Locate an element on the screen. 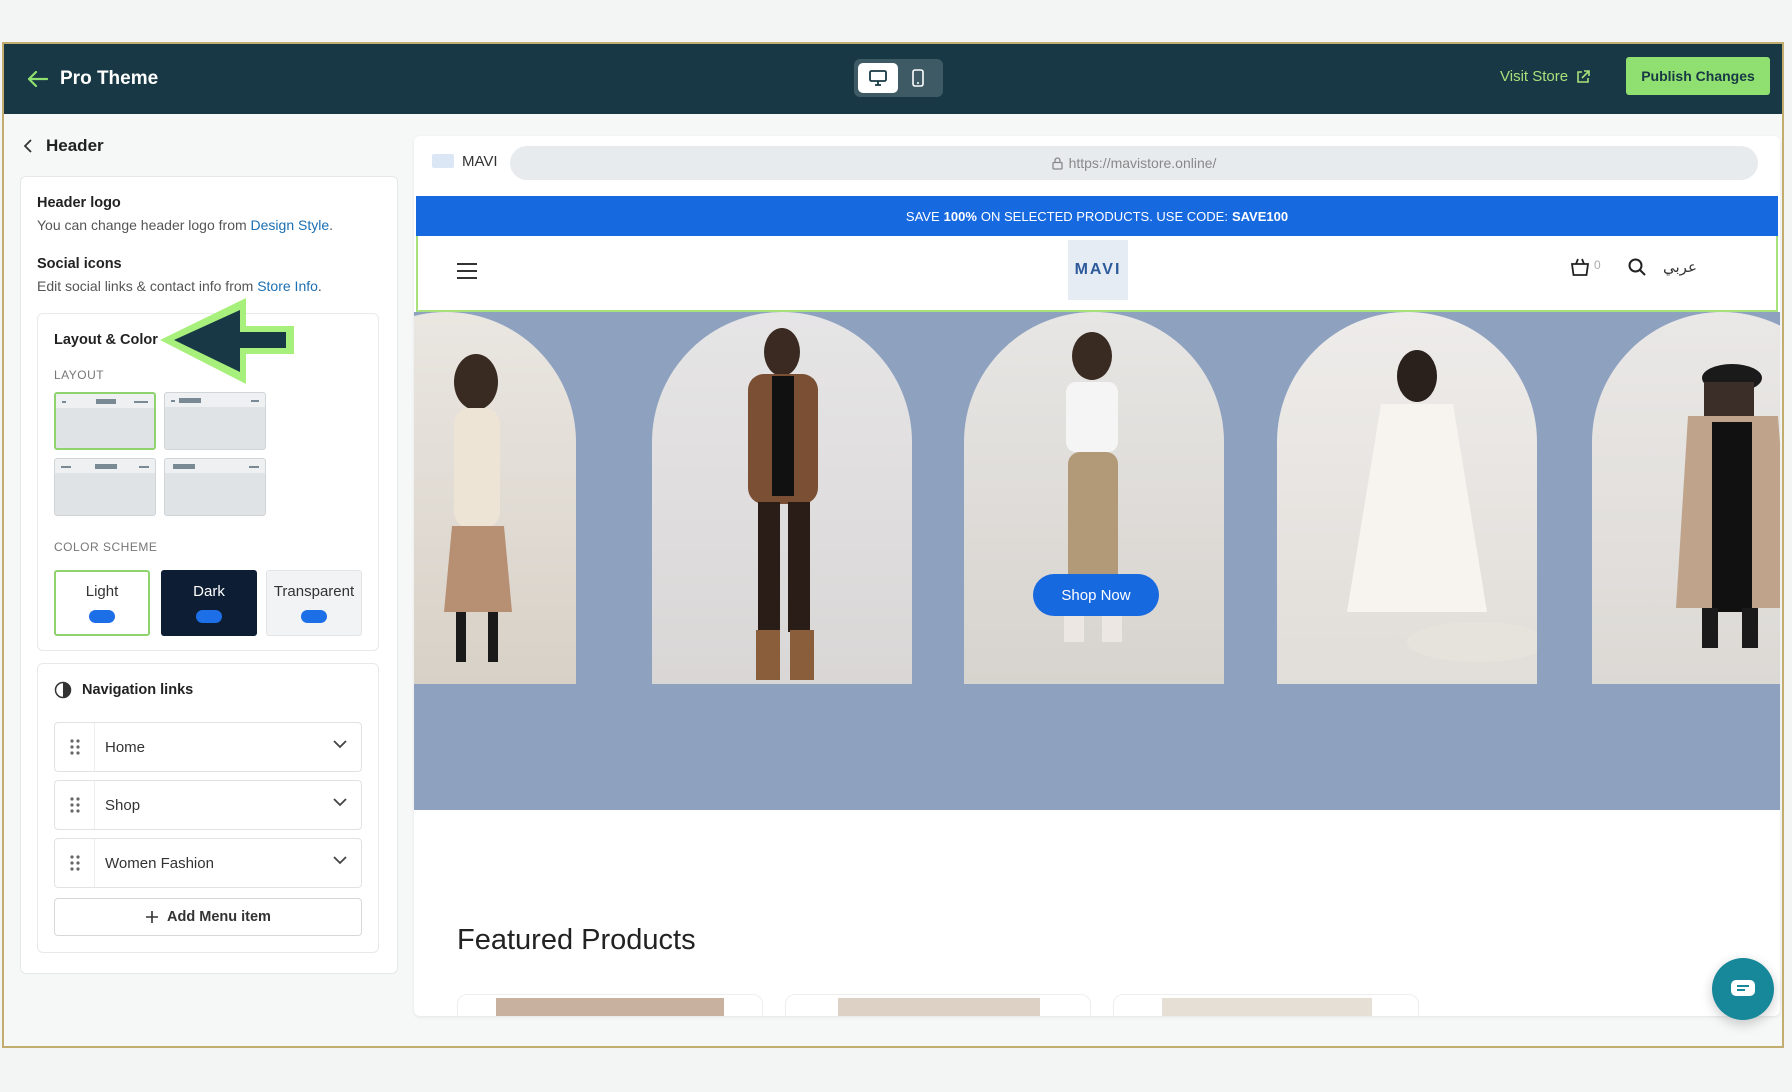 The height and width of the screenshot is (1092, 1792). design-style-link: Design Style is located at coordinates (290, 225).